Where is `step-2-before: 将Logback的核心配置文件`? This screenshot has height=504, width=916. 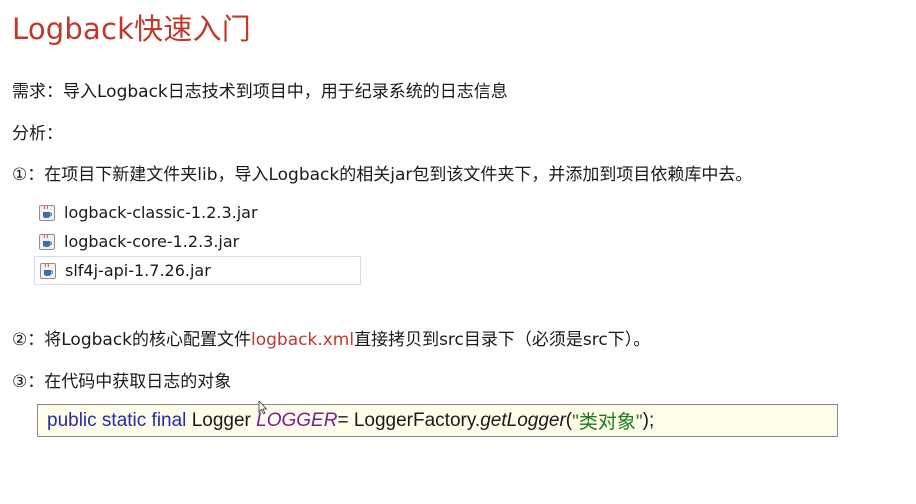 step-2-before: 将Logback的核心配置文件 is located at coordinates (148, 340).